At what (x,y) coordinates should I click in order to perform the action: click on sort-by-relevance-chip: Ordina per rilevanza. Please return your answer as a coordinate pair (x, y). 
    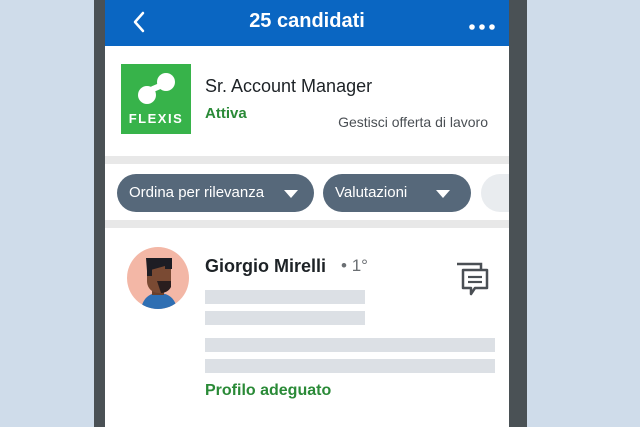
    Looking at the image, I should click on (215, 193).